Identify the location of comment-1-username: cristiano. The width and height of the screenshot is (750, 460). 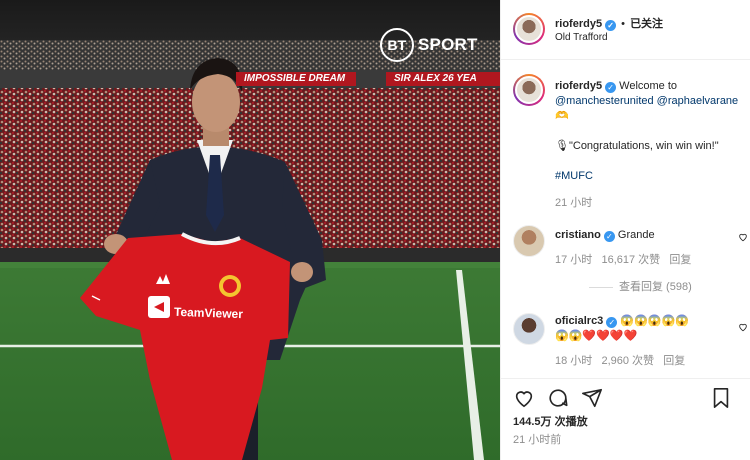
(578, 235).